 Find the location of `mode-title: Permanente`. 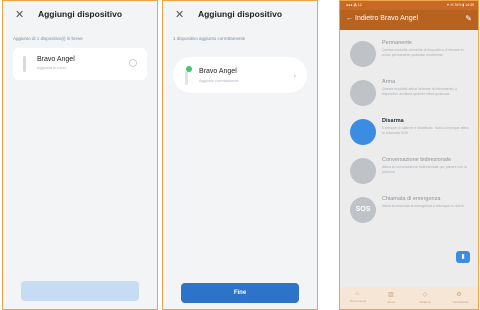

mode-title: Permanente is located at coordinates (397, 43).